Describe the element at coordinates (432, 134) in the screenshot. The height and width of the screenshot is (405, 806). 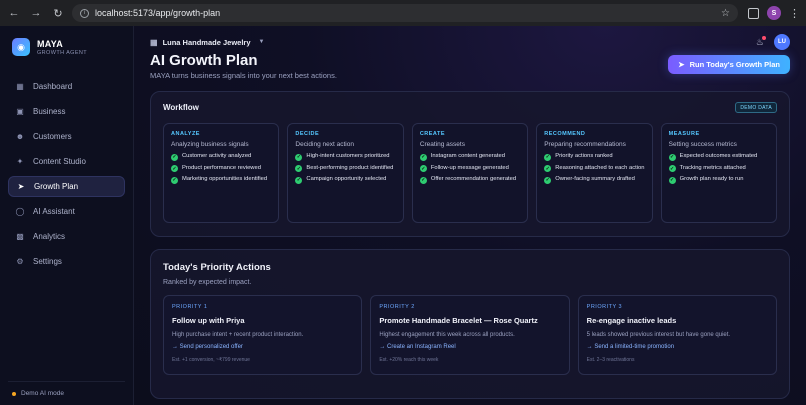
I see `stage-tag: CREATE` at that location.